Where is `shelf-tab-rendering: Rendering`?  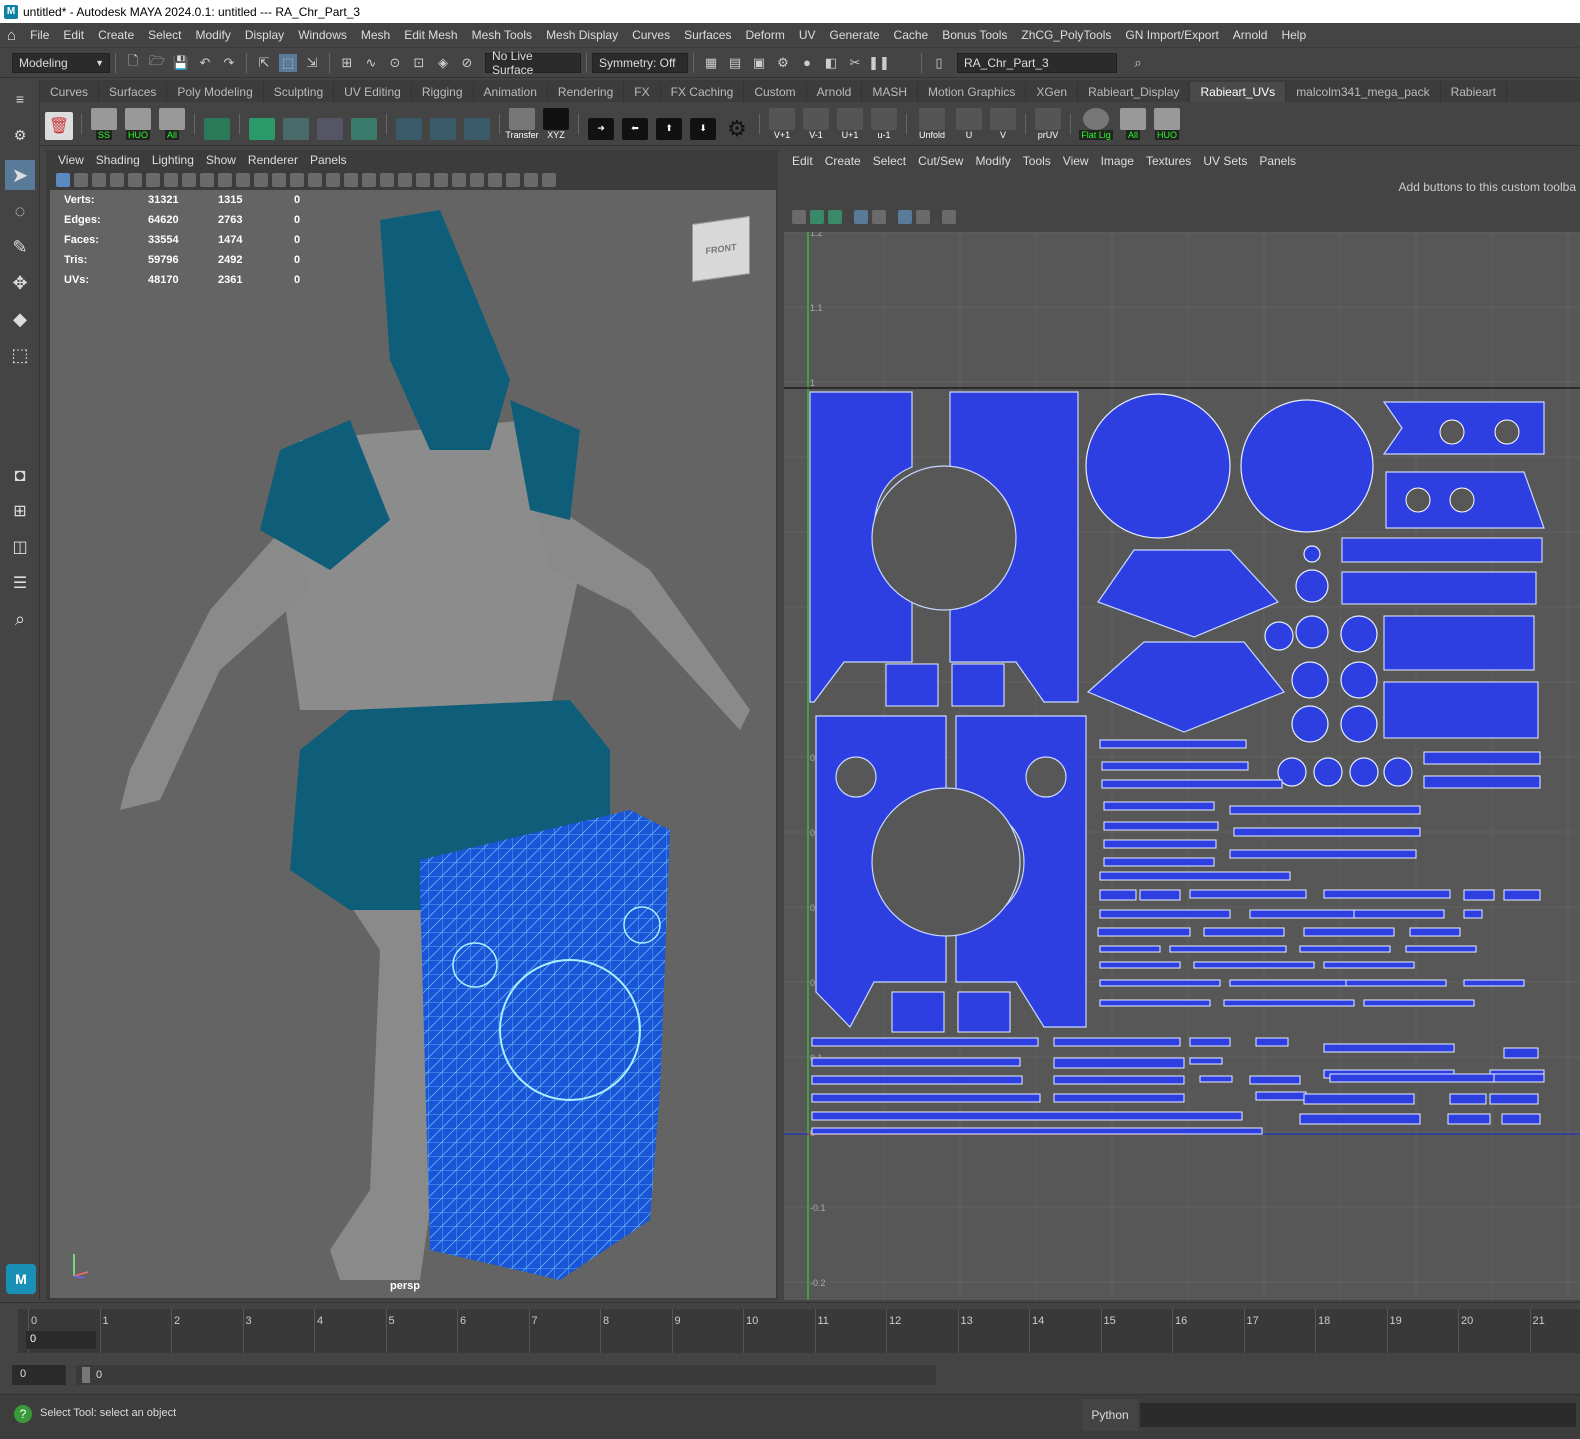 shelf-tab-rendering: Rendering is located at coordinates (586, 92).